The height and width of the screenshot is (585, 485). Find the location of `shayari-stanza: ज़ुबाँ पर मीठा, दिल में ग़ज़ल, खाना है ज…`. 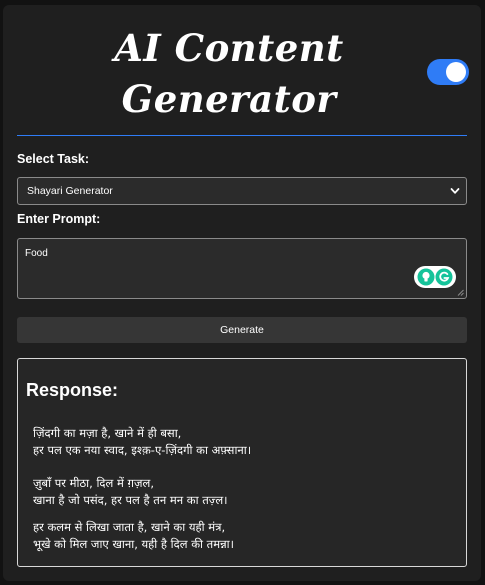

shayari-stanza: ज़ुबाँ पर मीठा, दिल में ग़ज़ल, खाना है ज… is located at coordinates (130, 492).